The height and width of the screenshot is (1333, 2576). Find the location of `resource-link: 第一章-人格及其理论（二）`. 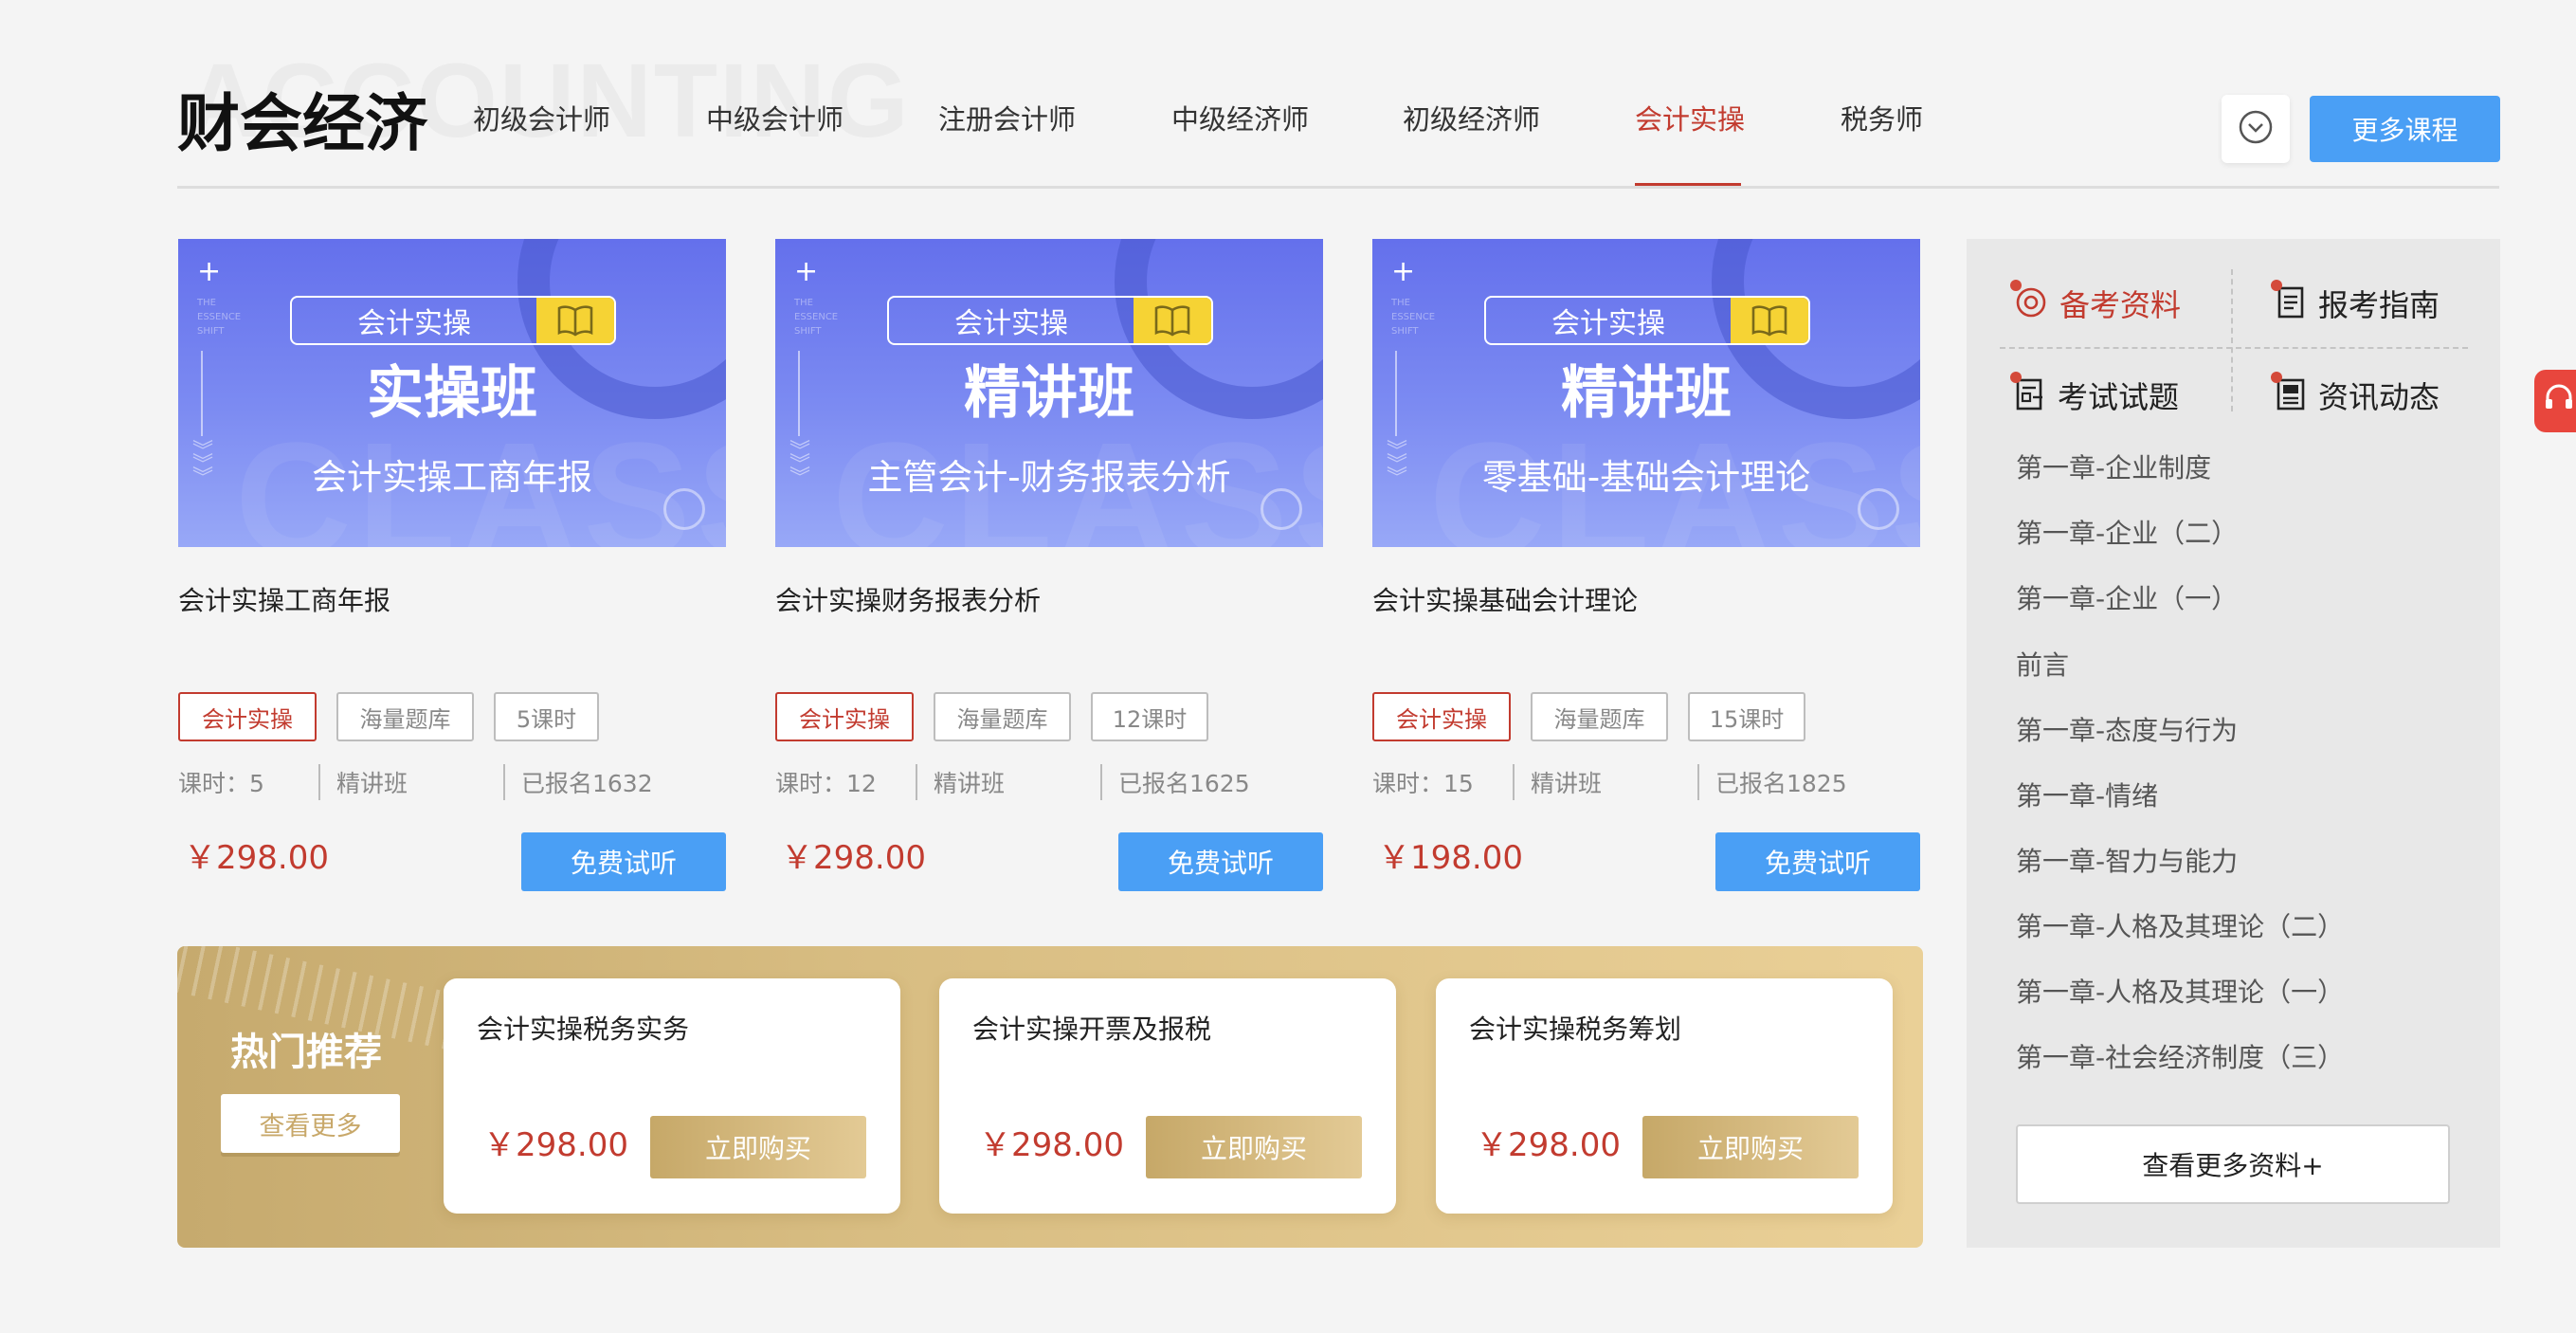

resource-link: 第一章-人格及其理论（二） is located at coordinates (2180, 927).